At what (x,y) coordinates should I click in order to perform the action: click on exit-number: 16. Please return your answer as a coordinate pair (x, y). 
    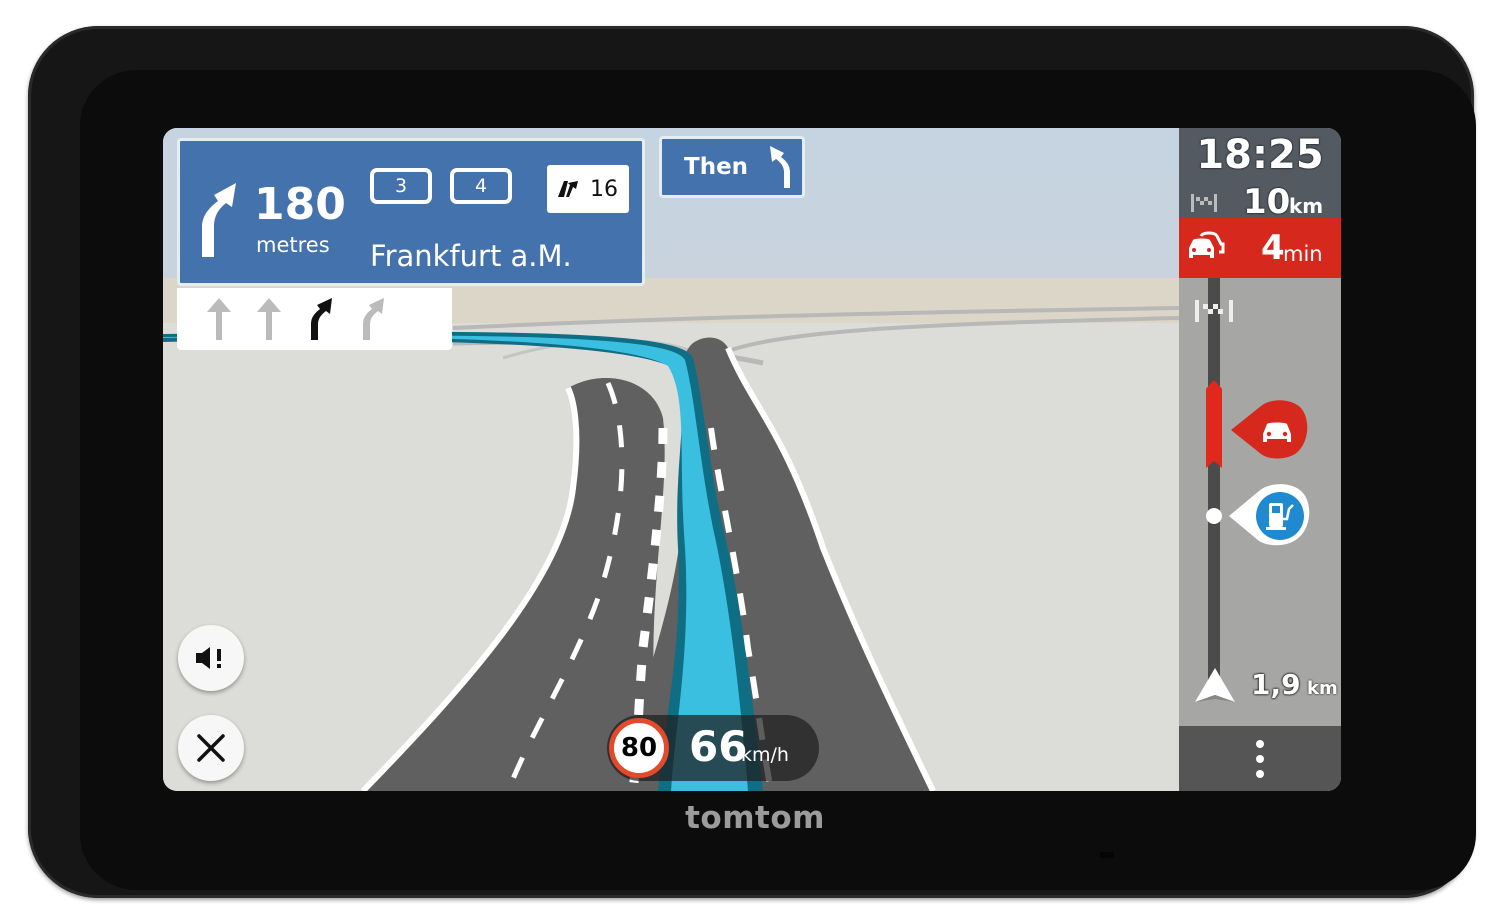
    Looking at the image, I should click on (604, 189).